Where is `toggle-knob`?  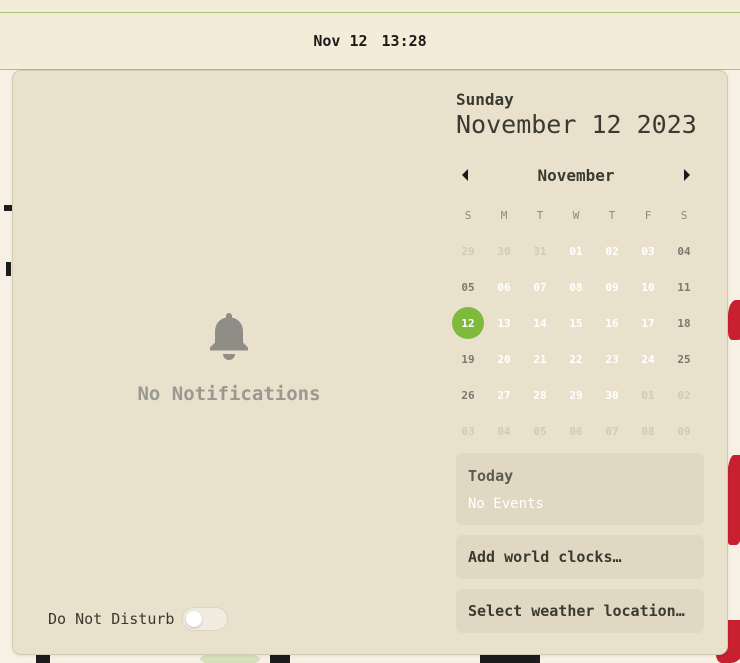 toggle-knob is located at coordinates (194, 619).